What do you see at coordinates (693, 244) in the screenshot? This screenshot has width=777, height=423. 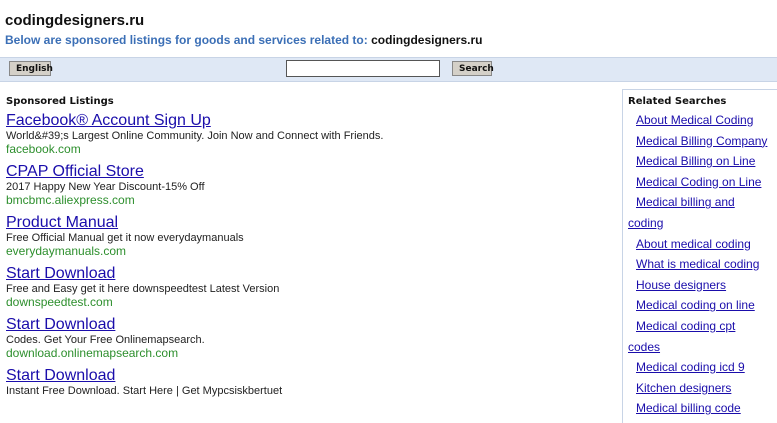 I see `related-search-link: About medical coding` at bounding box center [693, 244].